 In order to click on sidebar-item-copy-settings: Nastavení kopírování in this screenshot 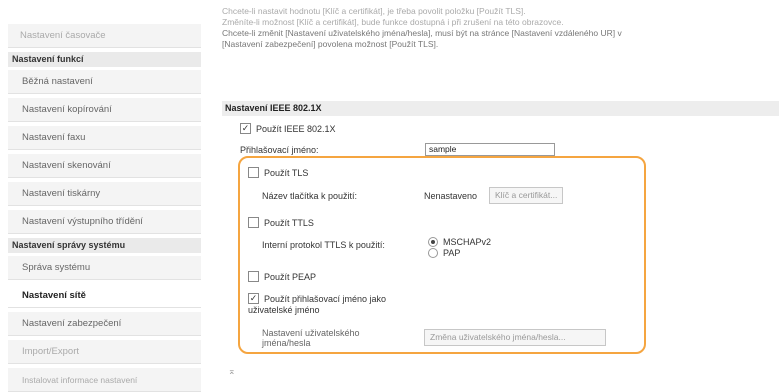, I will do `click(104, 110)`.